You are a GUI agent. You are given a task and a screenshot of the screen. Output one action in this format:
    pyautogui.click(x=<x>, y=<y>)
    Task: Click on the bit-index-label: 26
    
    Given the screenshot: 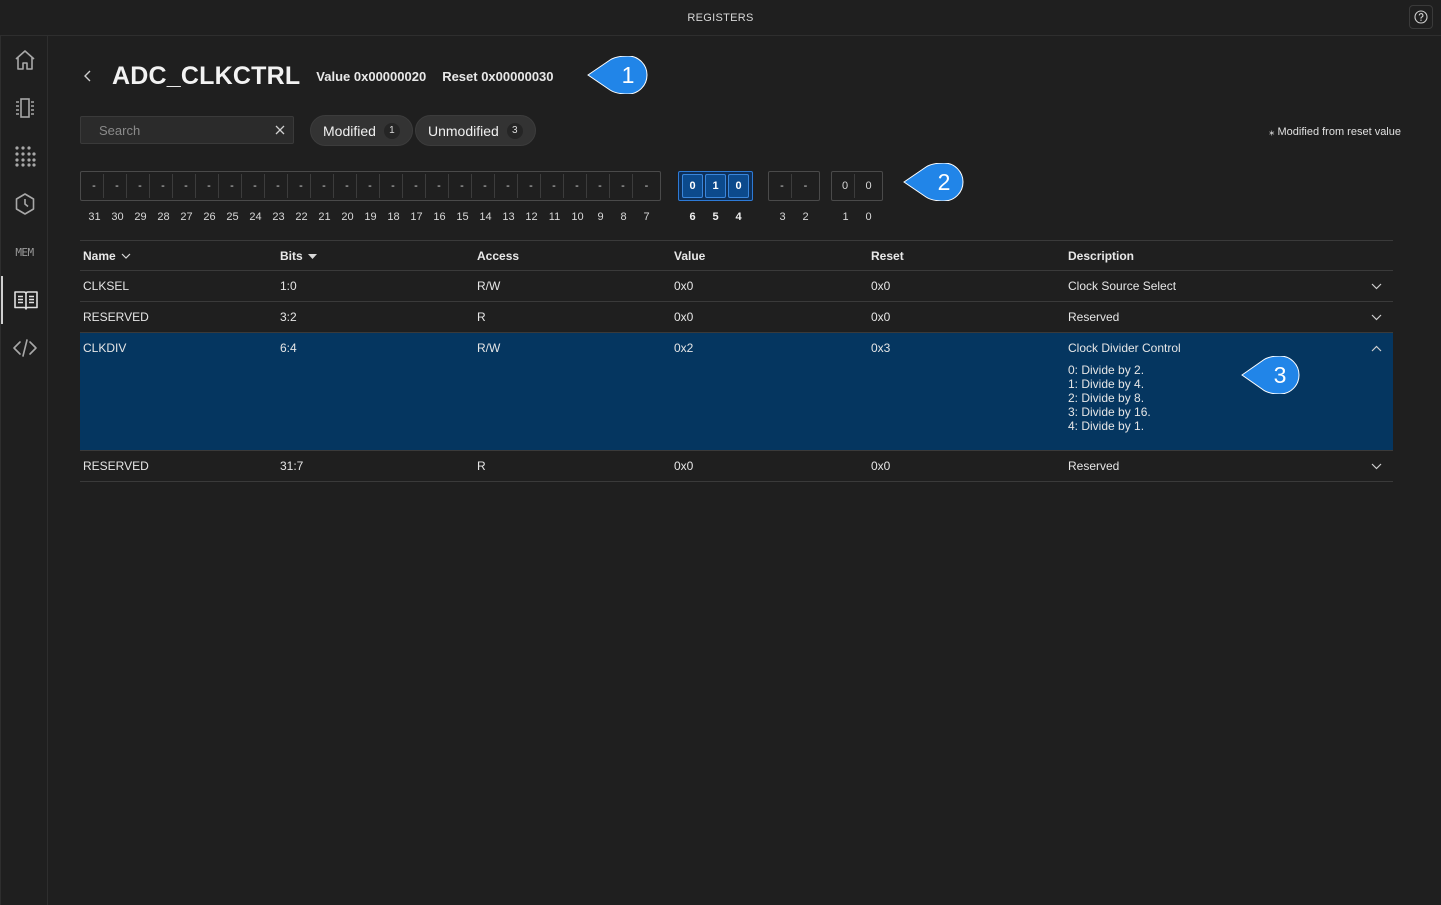 What is the action you would take?
    pyautogui.click(x=209, y=217)
    